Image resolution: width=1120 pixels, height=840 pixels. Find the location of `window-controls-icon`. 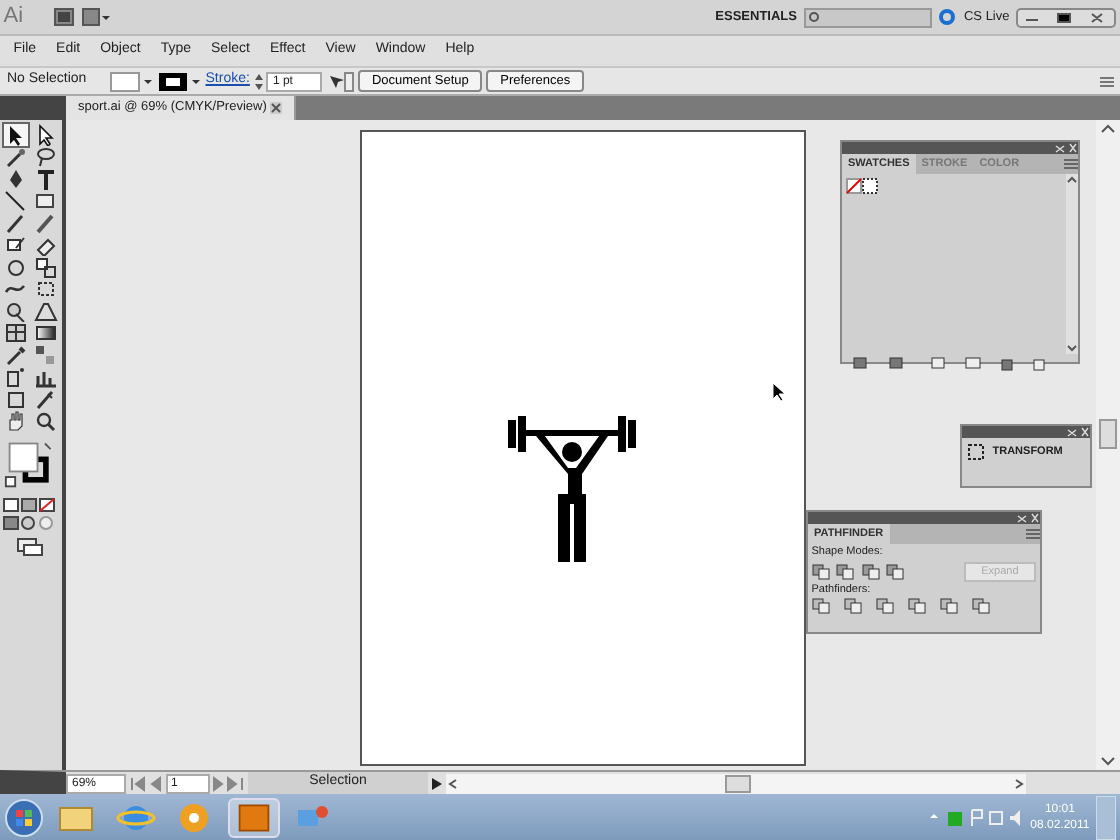

window-controls-icon is located at coordinates (1066, 17).